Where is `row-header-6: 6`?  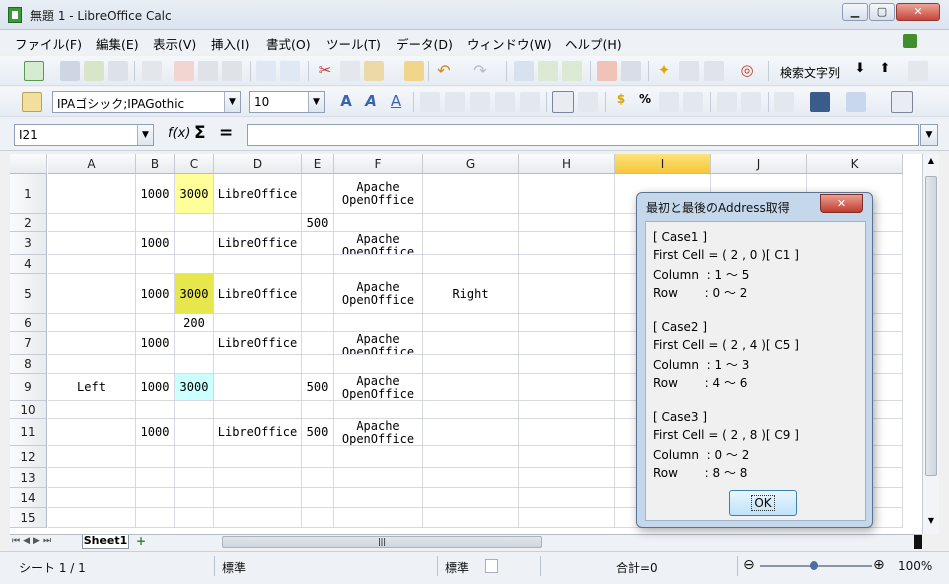 row-header-6: 6 is located at coordinates (28, 323).